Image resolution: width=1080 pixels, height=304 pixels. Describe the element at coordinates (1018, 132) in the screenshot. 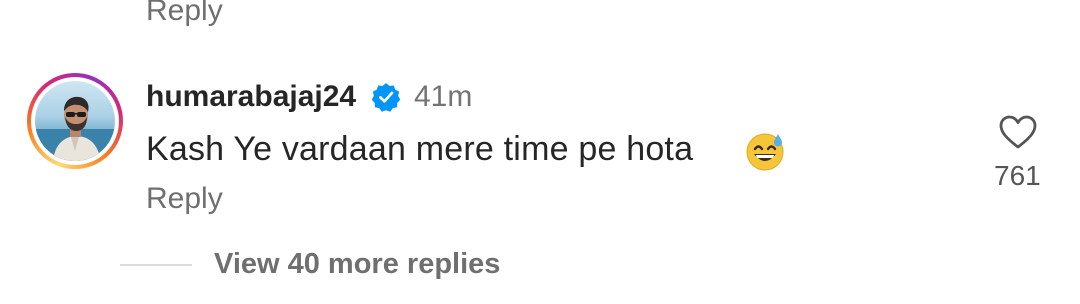

I see `heart-outline-icon` at that location.